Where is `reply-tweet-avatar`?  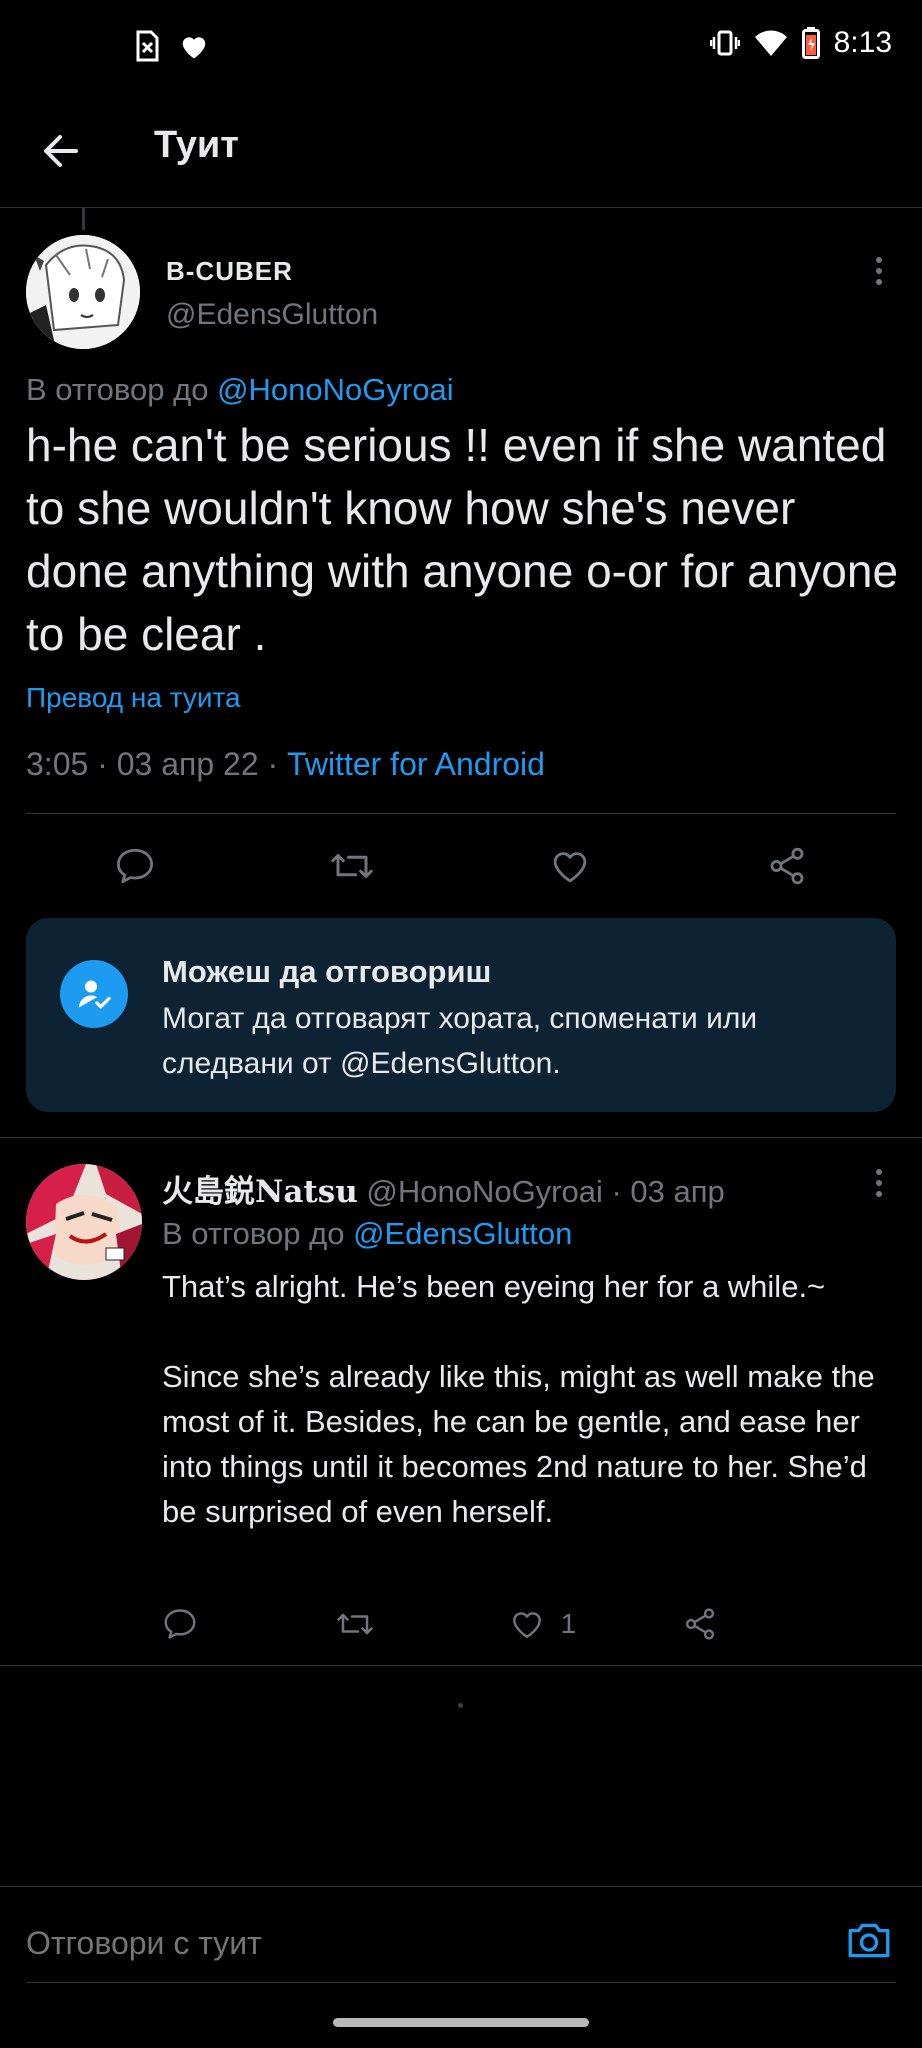 reply-tweet-avatar is located at coordinates (84, 1222).